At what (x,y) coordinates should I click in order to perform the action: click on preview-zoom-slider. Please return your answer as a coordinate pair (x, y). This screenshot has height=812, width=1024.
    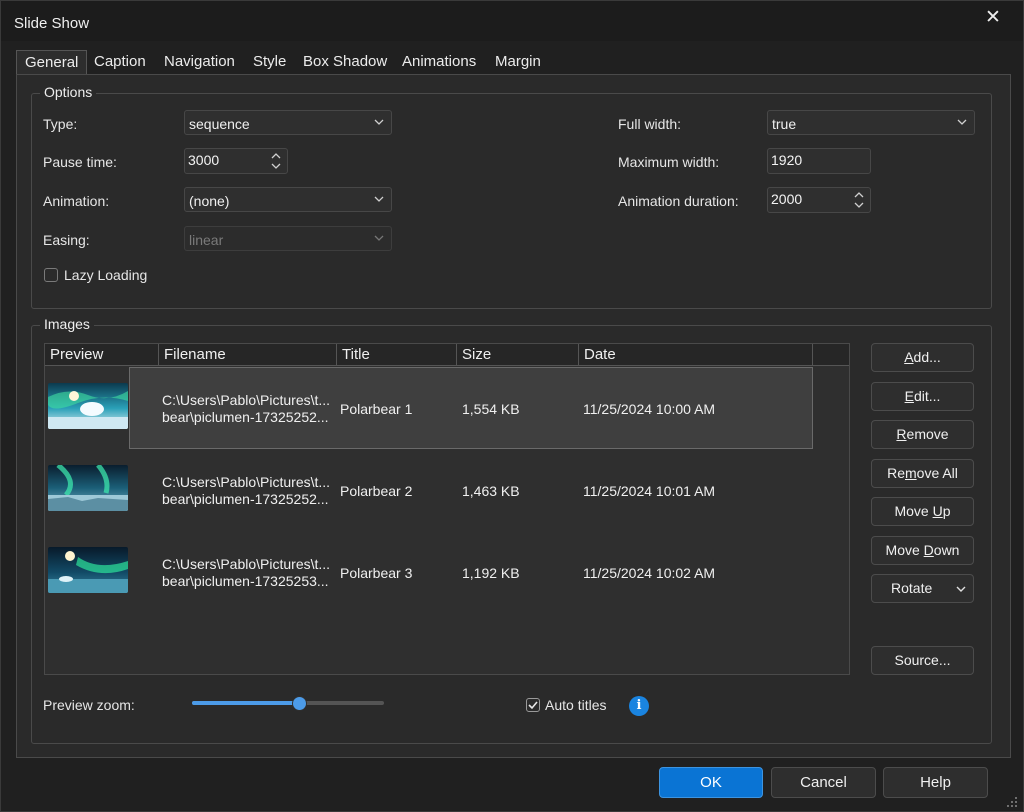
    Looking at the image, I should click on (288, 703).